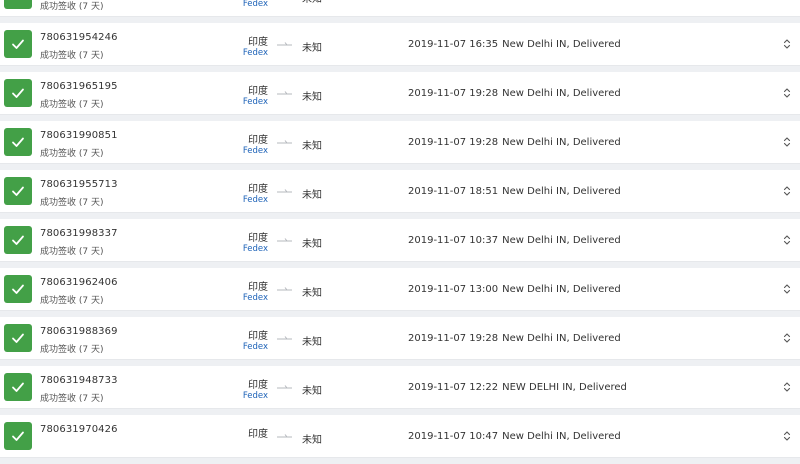 Image resolution: width=800 pixels, height=464 pixels. Describe the element at coordinates (79, 135) in the screenshot. I see `tracking-number: 780631990851` at that location.